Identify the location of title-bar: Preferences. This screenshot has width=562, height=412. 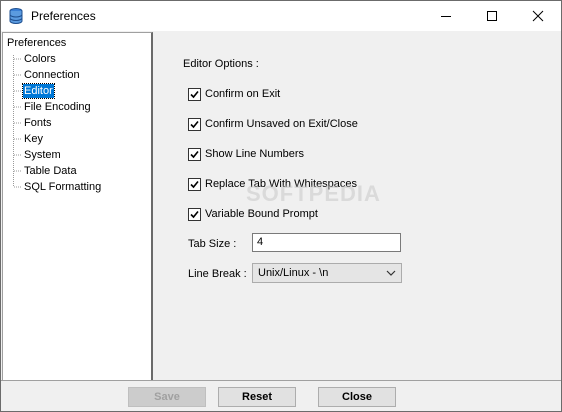
(281, 16).